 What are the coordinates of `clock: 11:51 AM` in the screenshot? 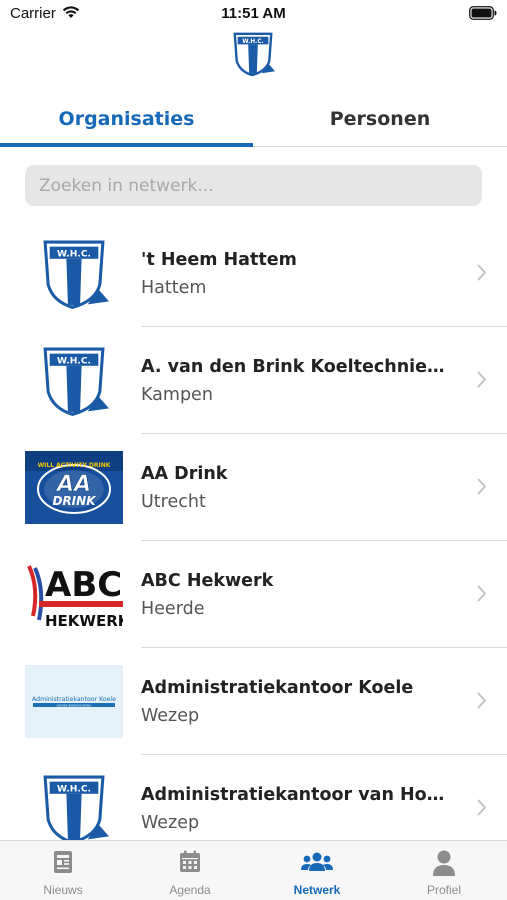 It's located at (253, 13).